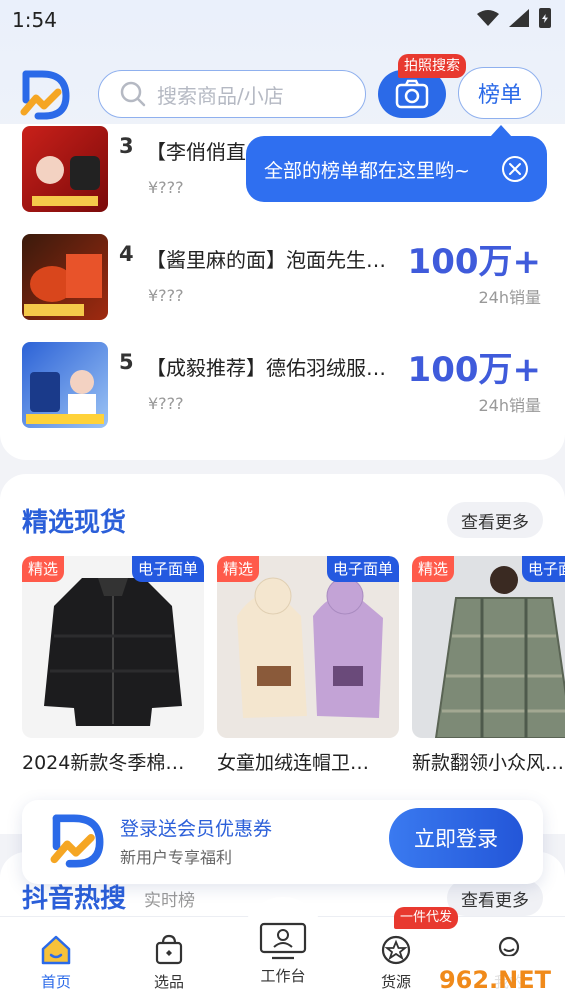 Image resolution: width=565 pixels, height=1004 pixels. What do you see at coordinates (519, 18) in the screenshot?
I see `cellular-icon` at bounding box center [519, 18].